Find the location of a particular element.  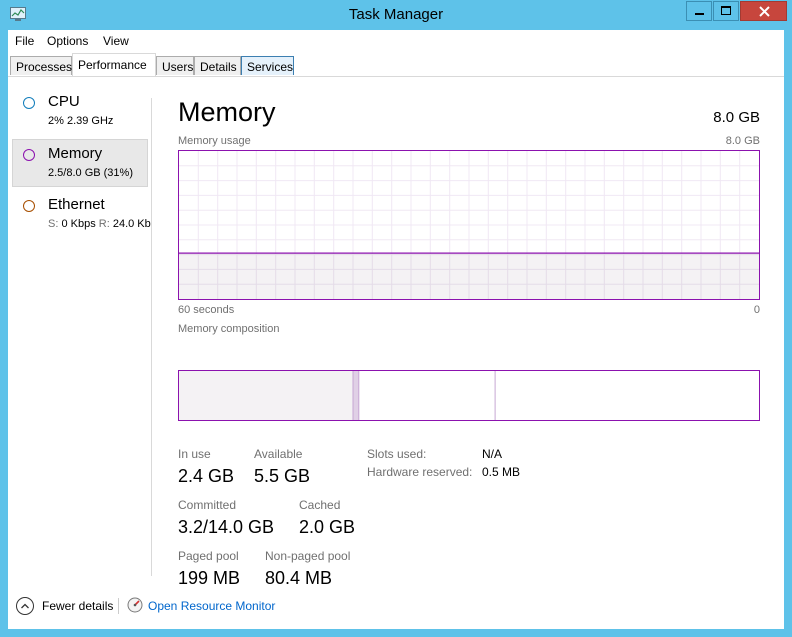

title-bar: Task Manager is located at coordinates (396, 15).